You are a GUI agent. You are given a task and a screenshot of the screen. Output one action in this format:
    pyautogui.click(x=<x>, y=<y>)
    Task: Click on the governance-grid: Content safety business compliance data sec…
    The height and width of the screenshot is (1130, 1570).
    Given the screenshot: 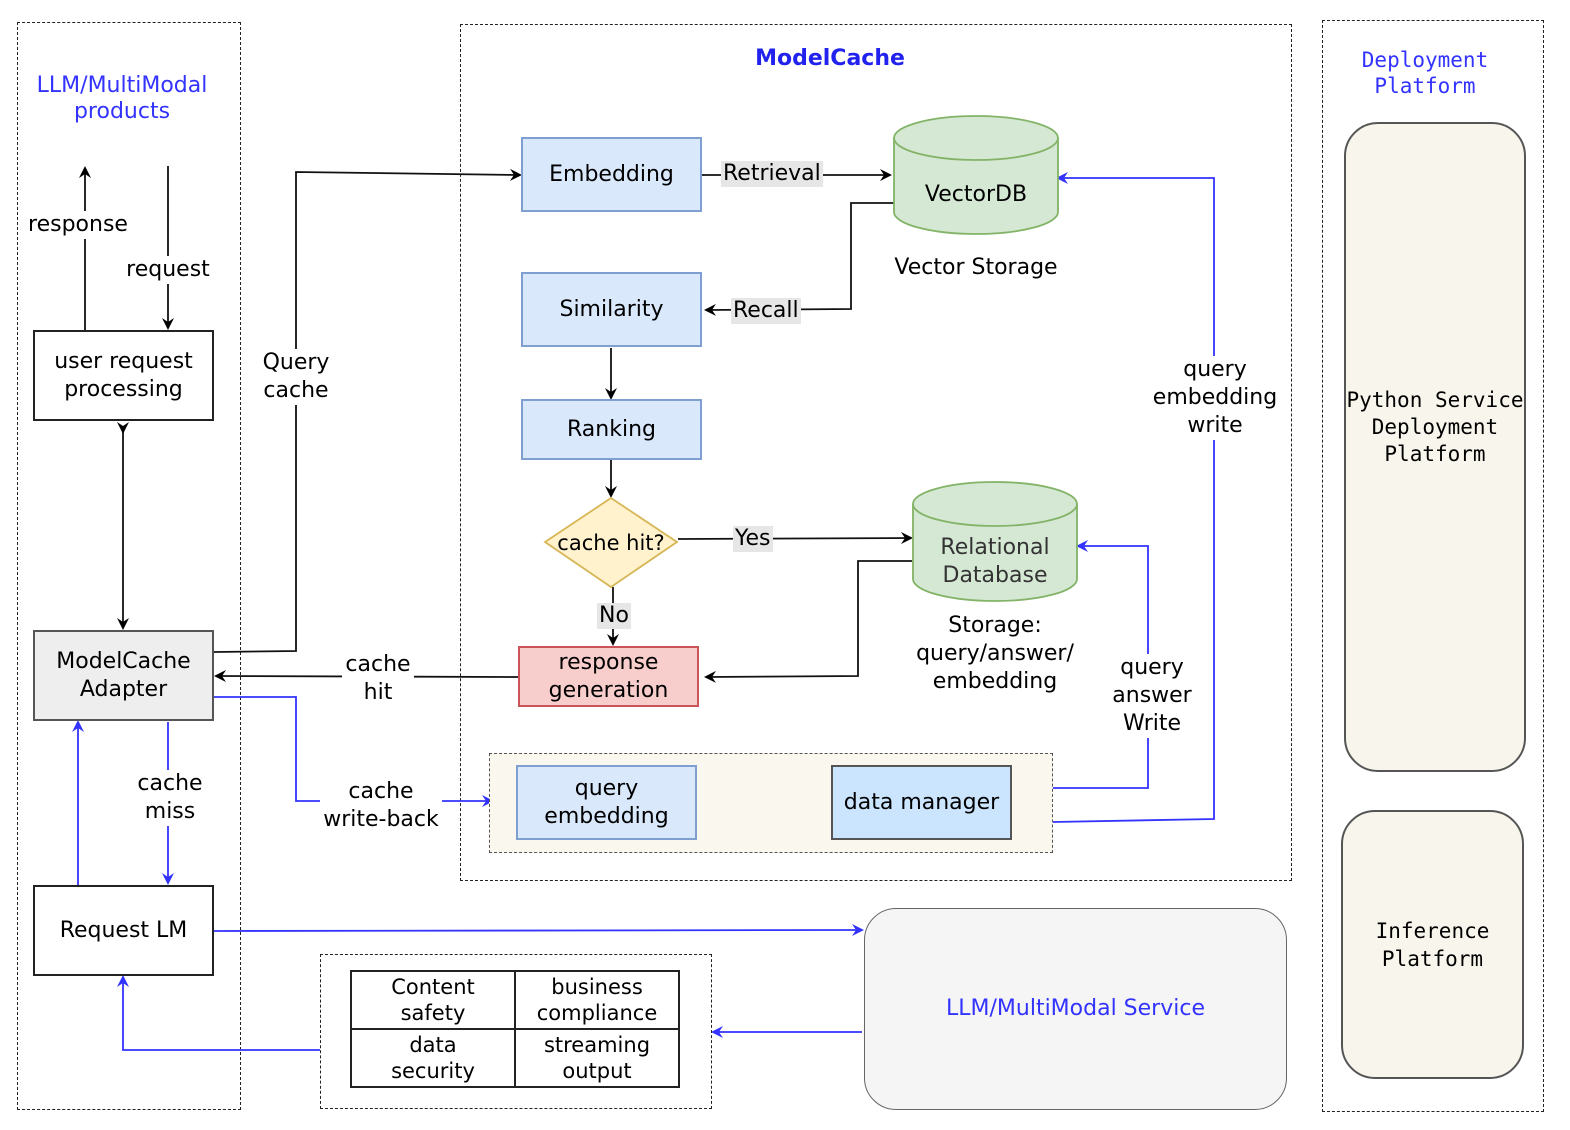 What is the action you would take?
    pyautogui.click(x=515, y=1029)
    